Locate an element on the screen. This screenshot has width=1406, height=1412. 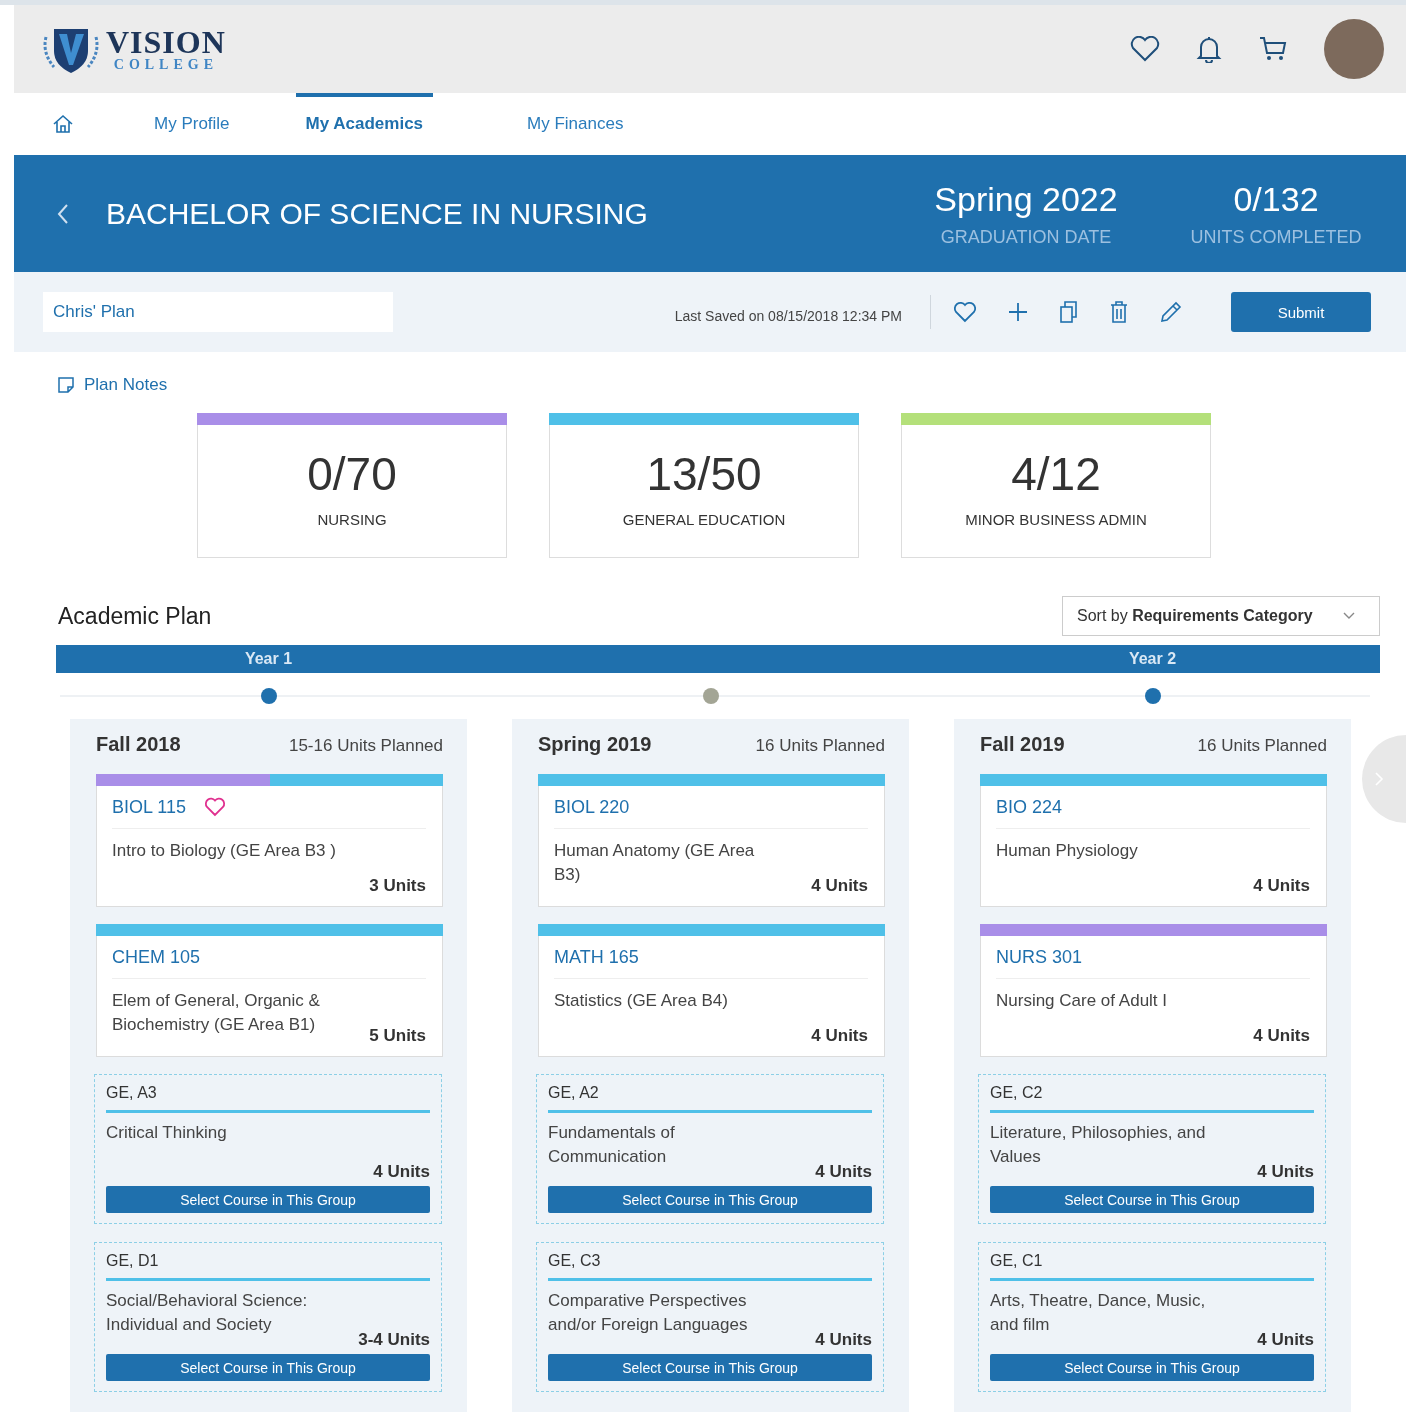
course-title: Statistics (GE Area B4) is located at coordinates (641, 1001).